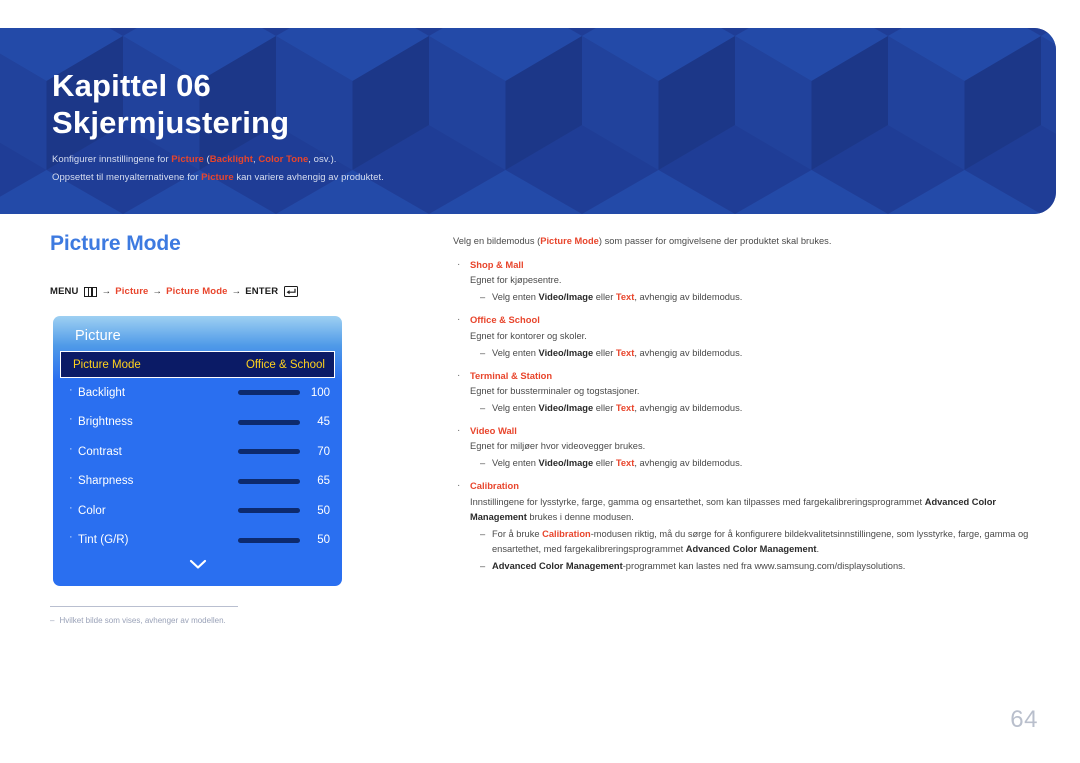 The image size is (1080, 763). I want to click on mode-head: Video Wall, so click(493, 431).